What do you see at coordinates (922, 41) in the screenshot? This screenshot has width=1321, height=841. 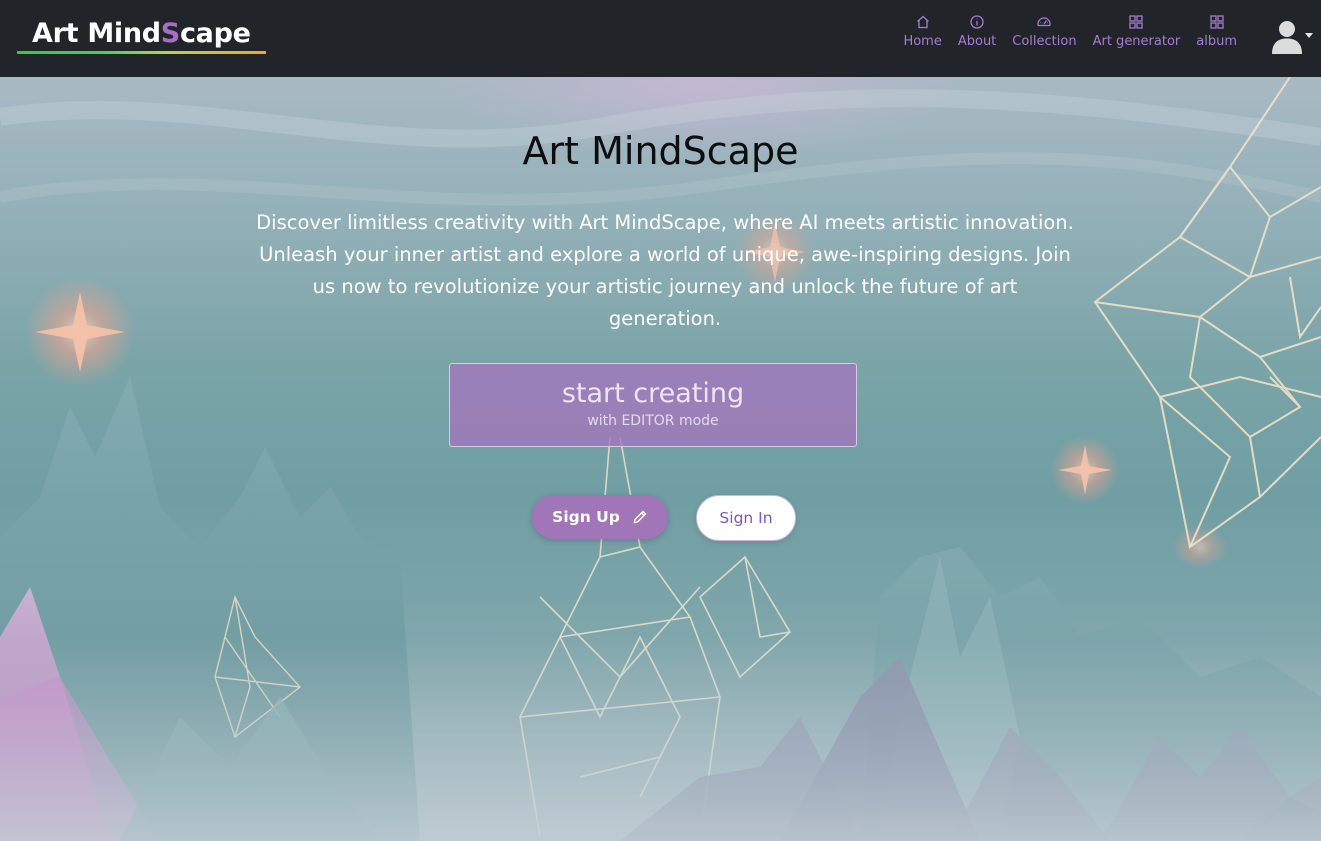 I see `nav-label-home: Home` at bounding box center [922, 41].